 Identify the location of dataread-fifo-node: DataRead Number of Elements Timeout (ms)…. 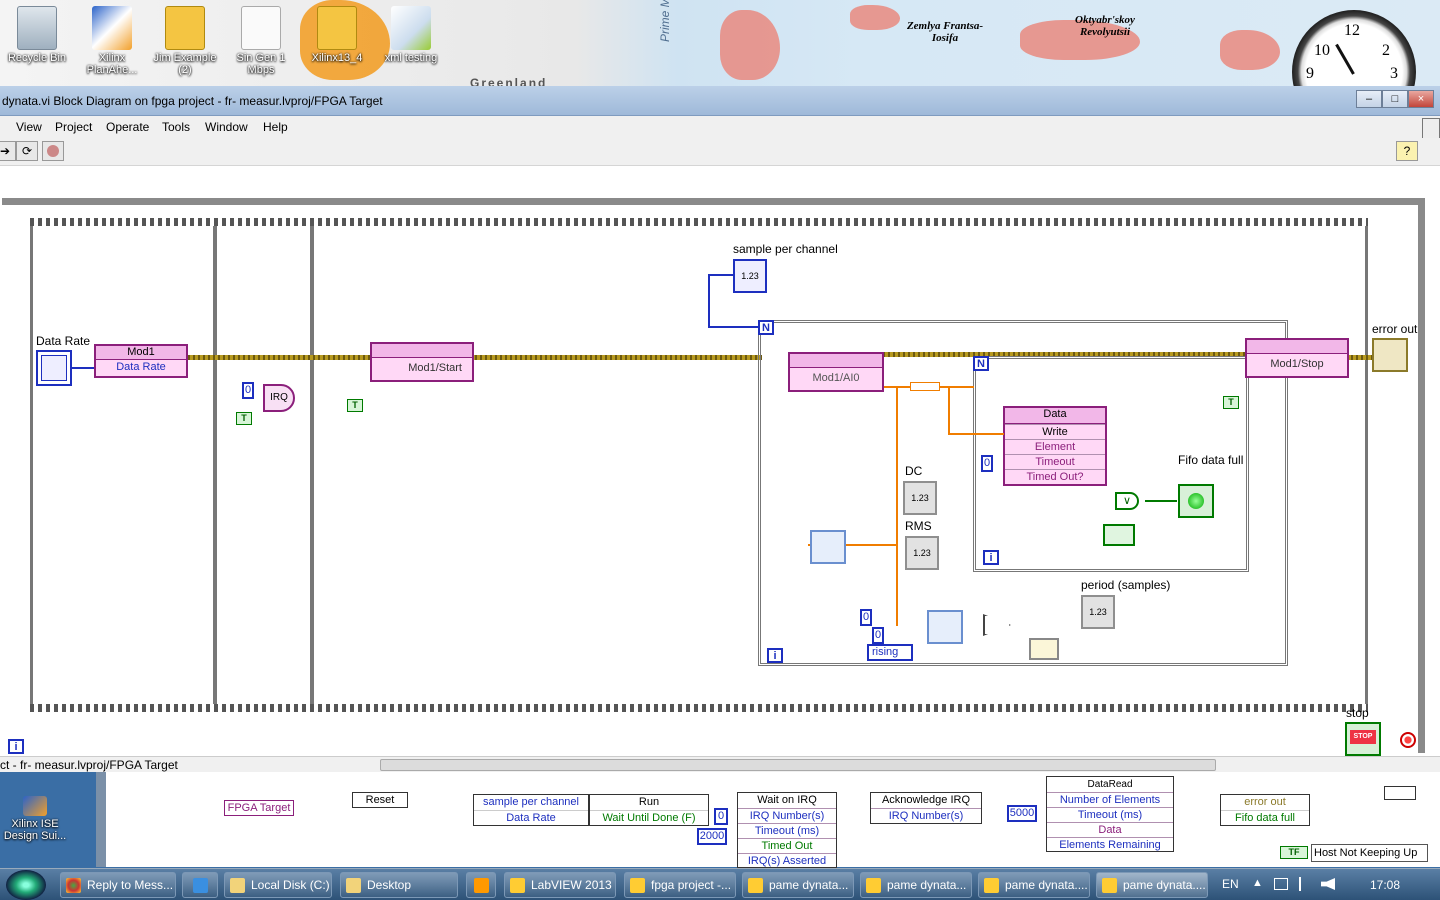
(1110, 814).